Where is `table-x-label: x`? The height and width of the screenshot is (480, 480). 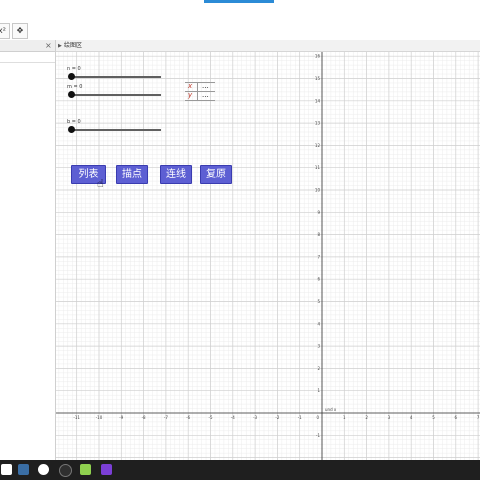
table-x-label: x is located at coordinates (190, 86).